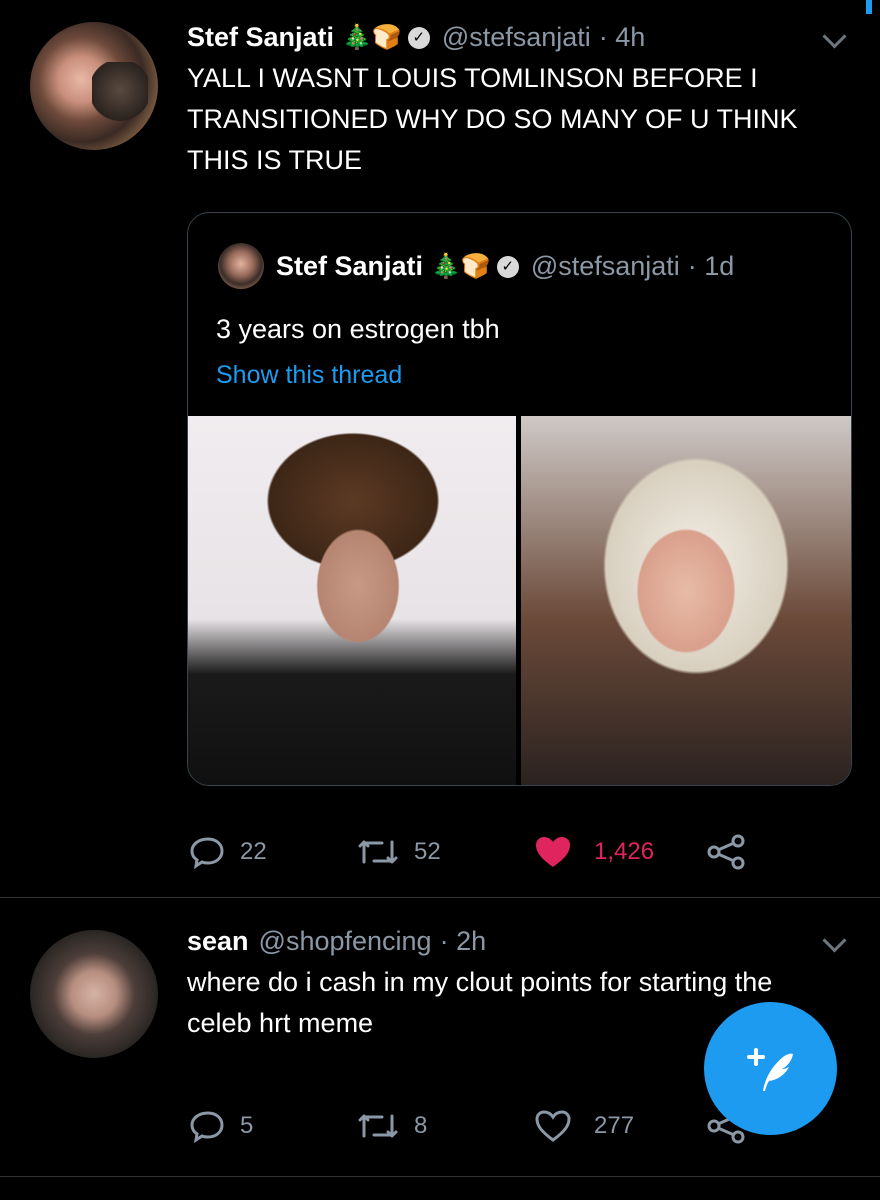 This screenshot has height=1200, width=880. I want to click on retweet-button: 8, so click(391, 1126).